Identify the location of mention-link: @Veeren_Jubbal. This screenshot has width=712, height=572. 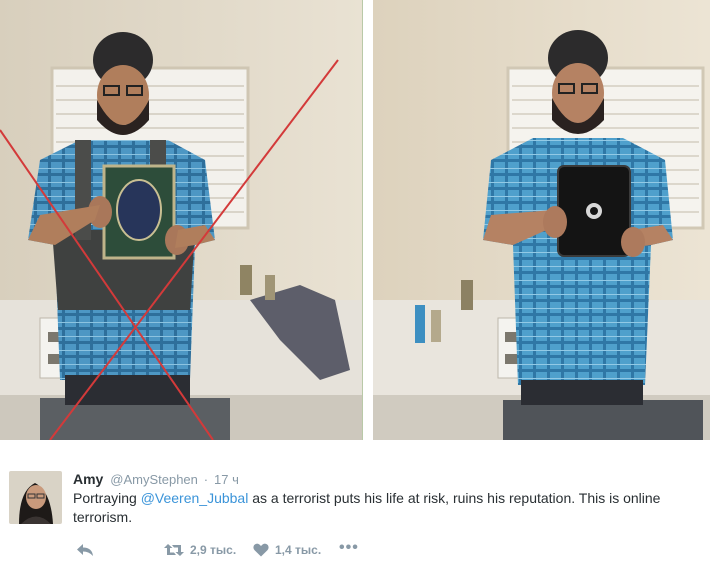
(195, 498).